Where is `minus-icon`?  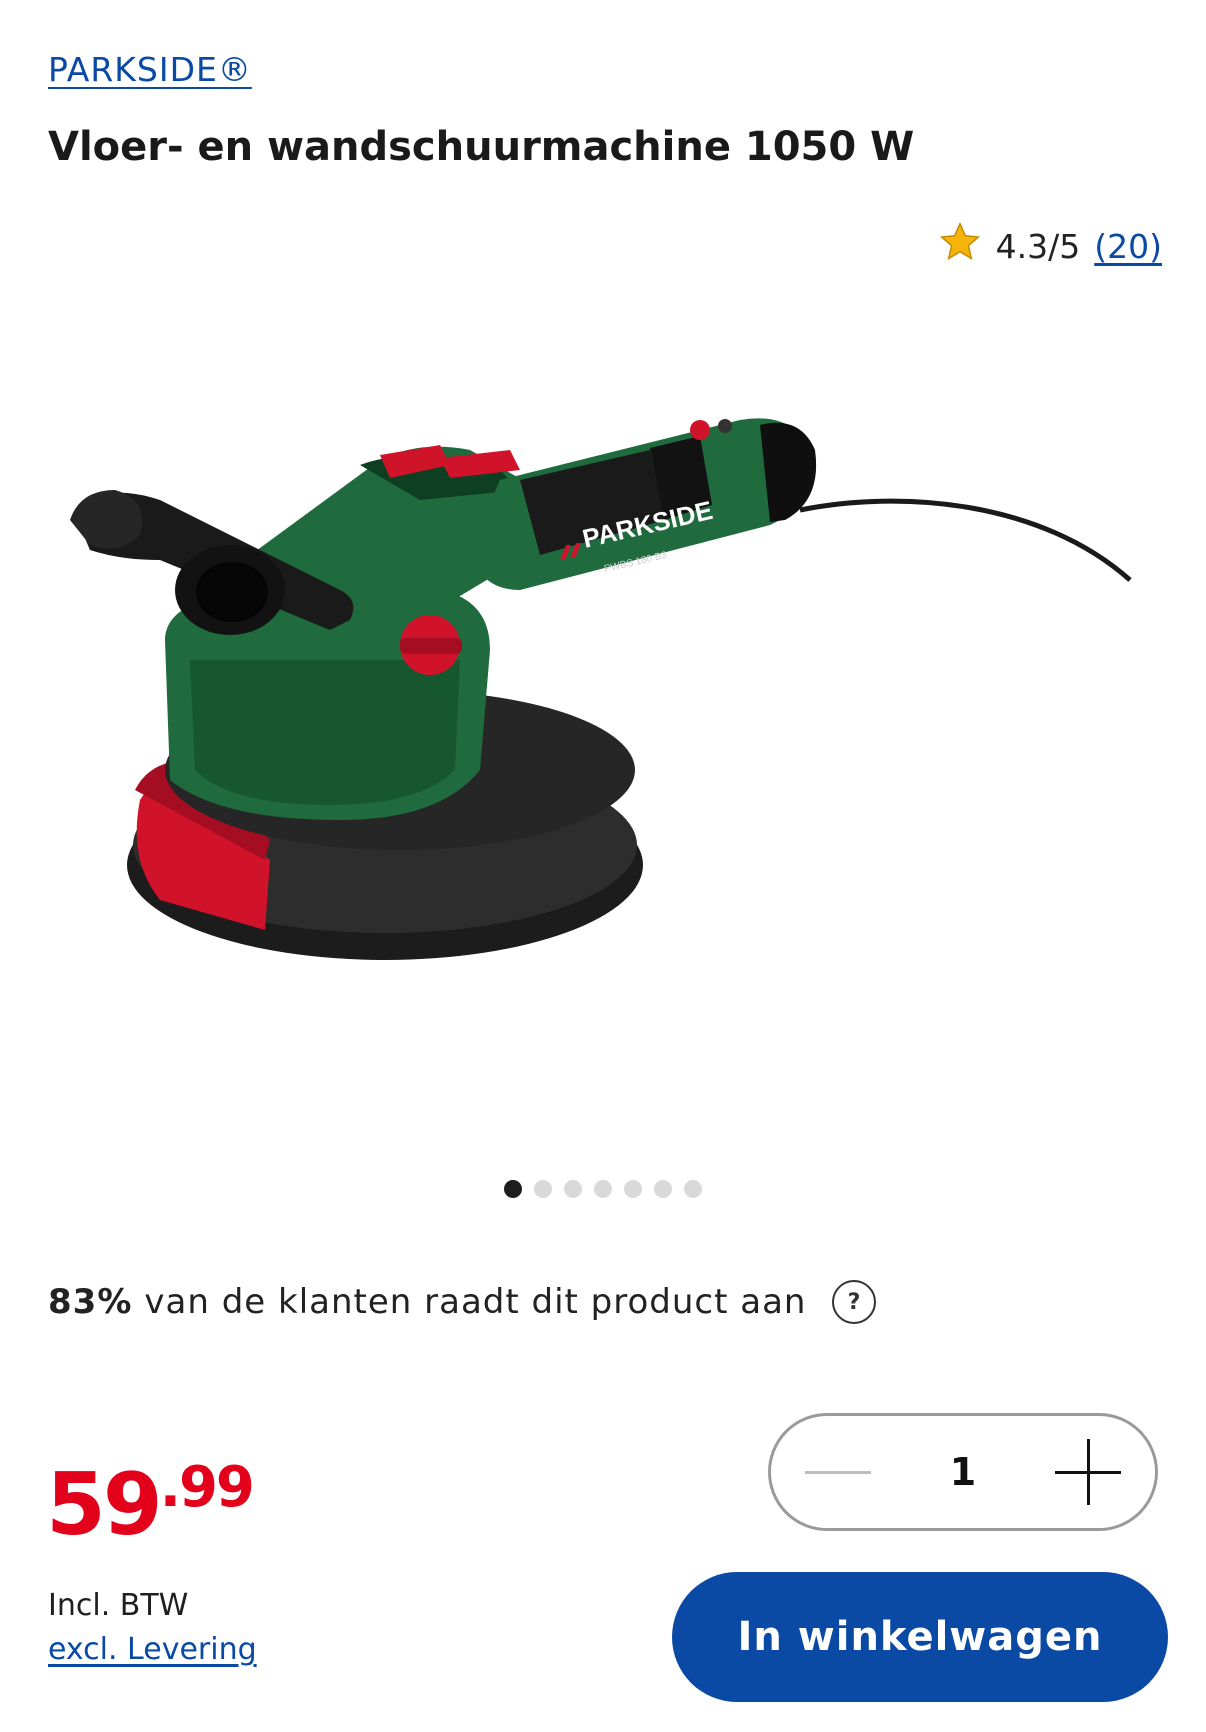
minus-icon is located at coordinates (838, 1472).